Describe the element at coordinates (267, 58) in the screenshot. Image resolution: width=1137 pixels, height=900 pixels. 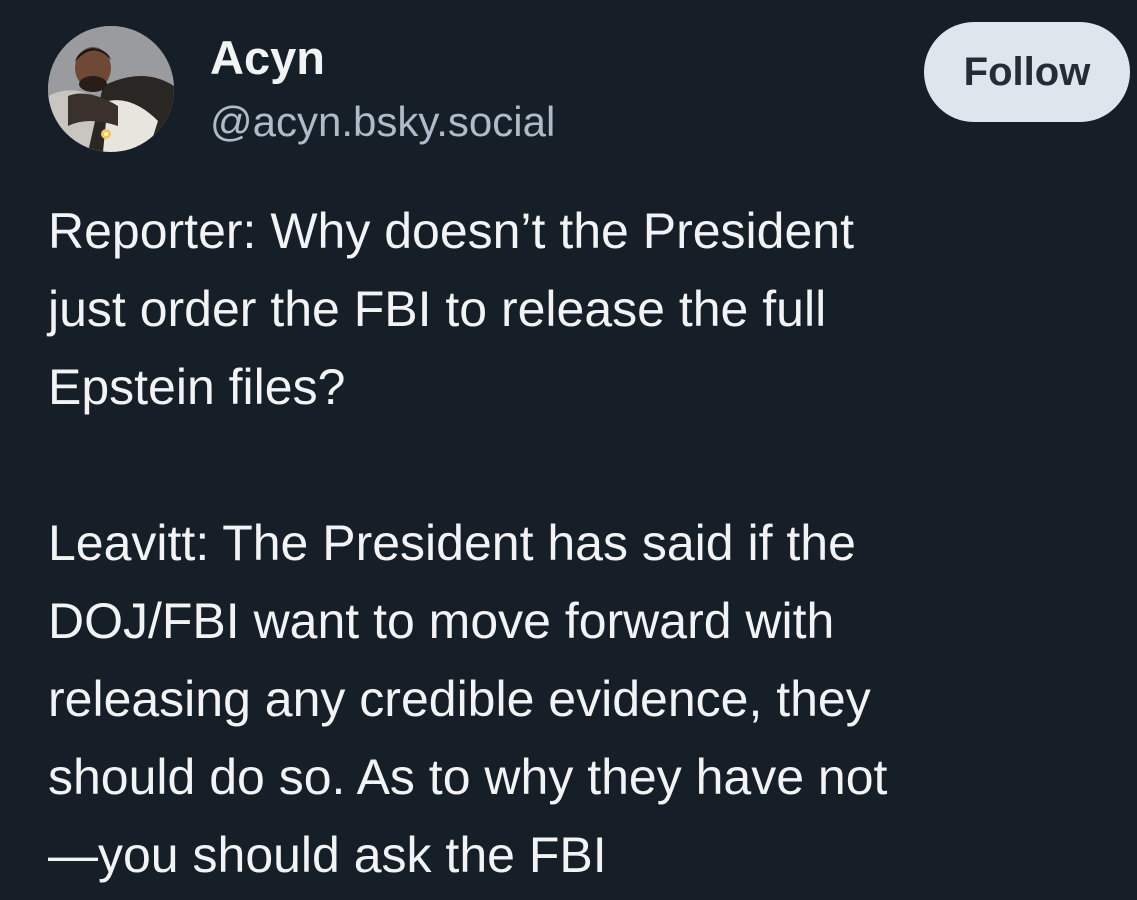
I see `author-display-name: Acyn` at that location.